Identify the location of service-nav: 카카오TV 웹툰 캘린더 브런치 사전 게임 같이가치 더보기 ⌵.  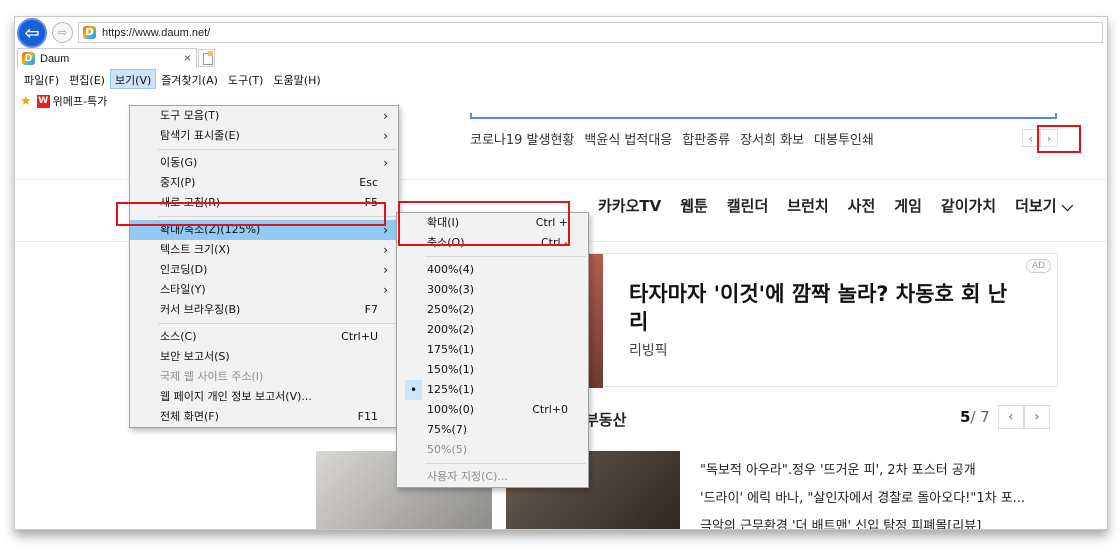
(845, 205).